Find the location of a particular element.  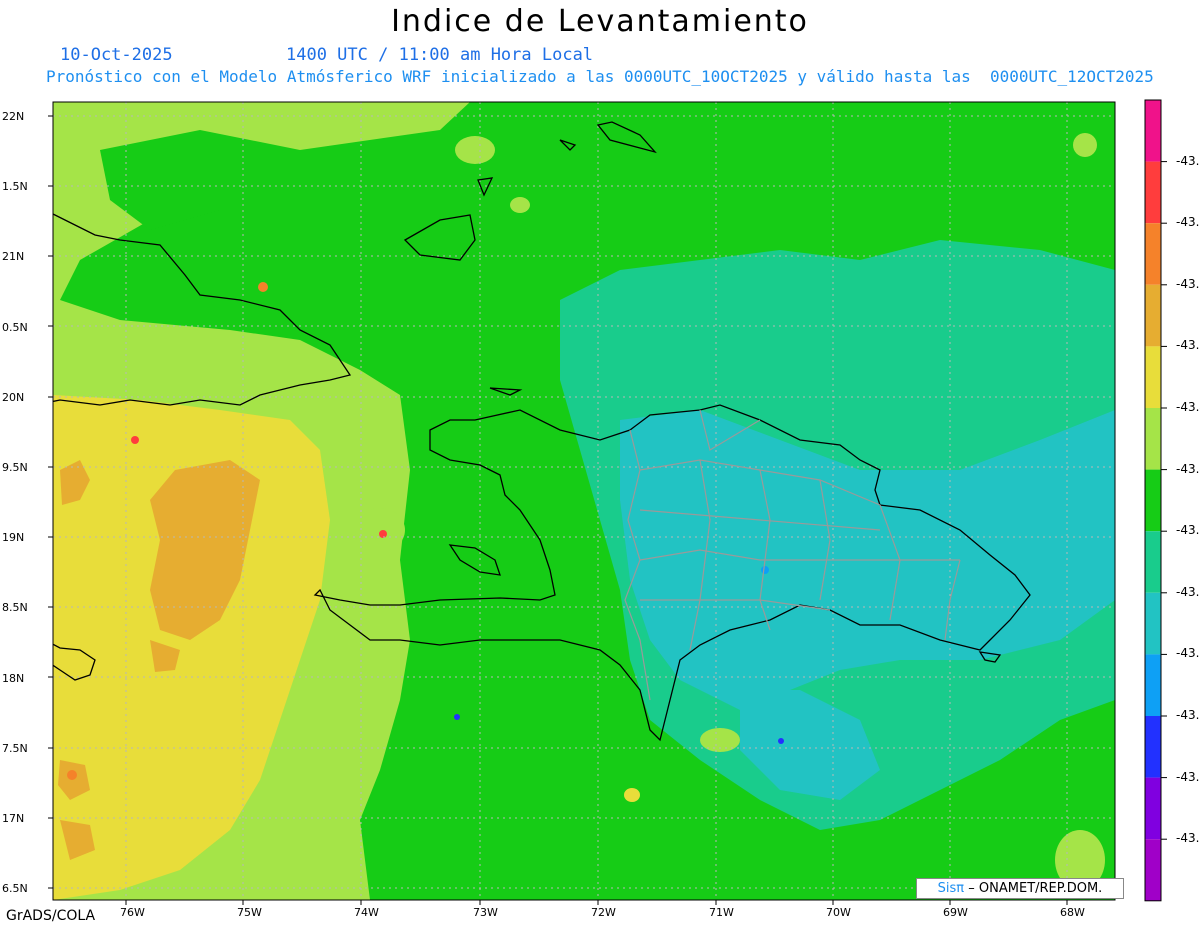

lon-label: 69W is located at coordinates (955, 912).